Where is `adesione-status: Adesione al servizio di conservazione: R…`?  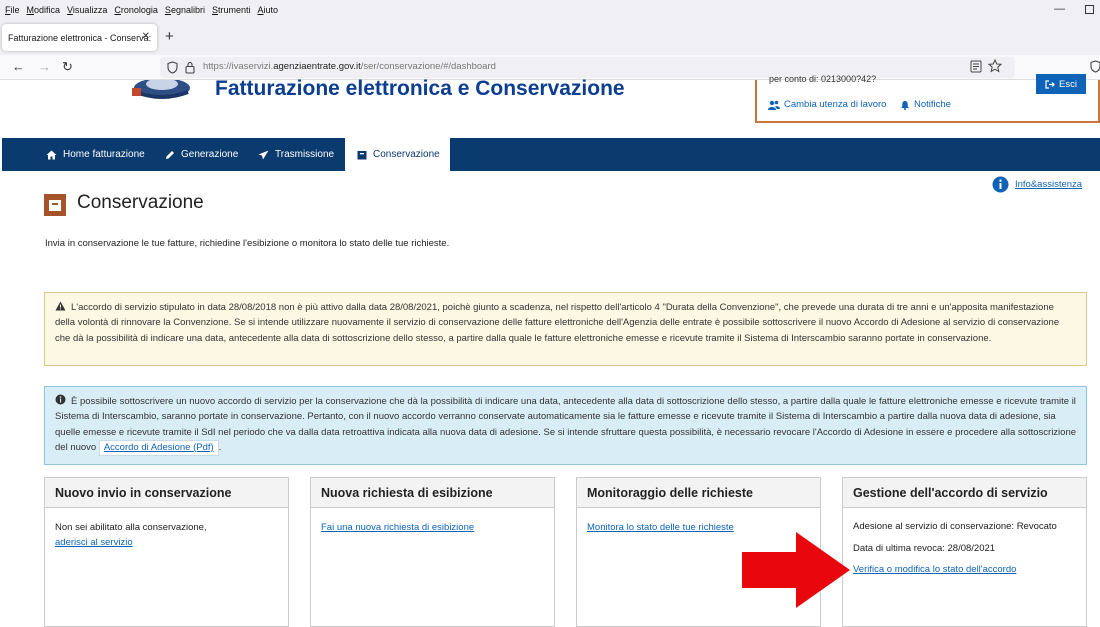
adesione-status: Adesione al servizio di conservazione: R… is located at coordinates (955, 526).